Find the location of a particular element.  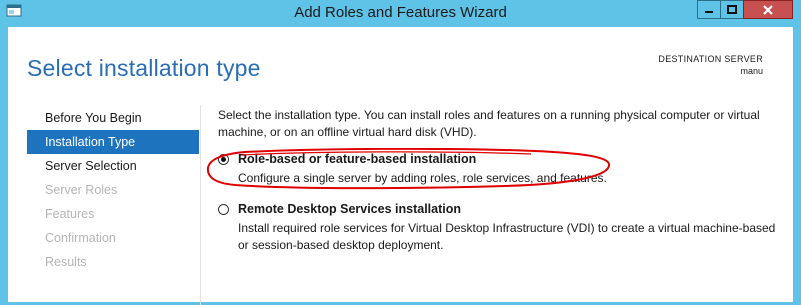

destination-server-label: DESTINATION SERVER is located at coordinates (710, 59).